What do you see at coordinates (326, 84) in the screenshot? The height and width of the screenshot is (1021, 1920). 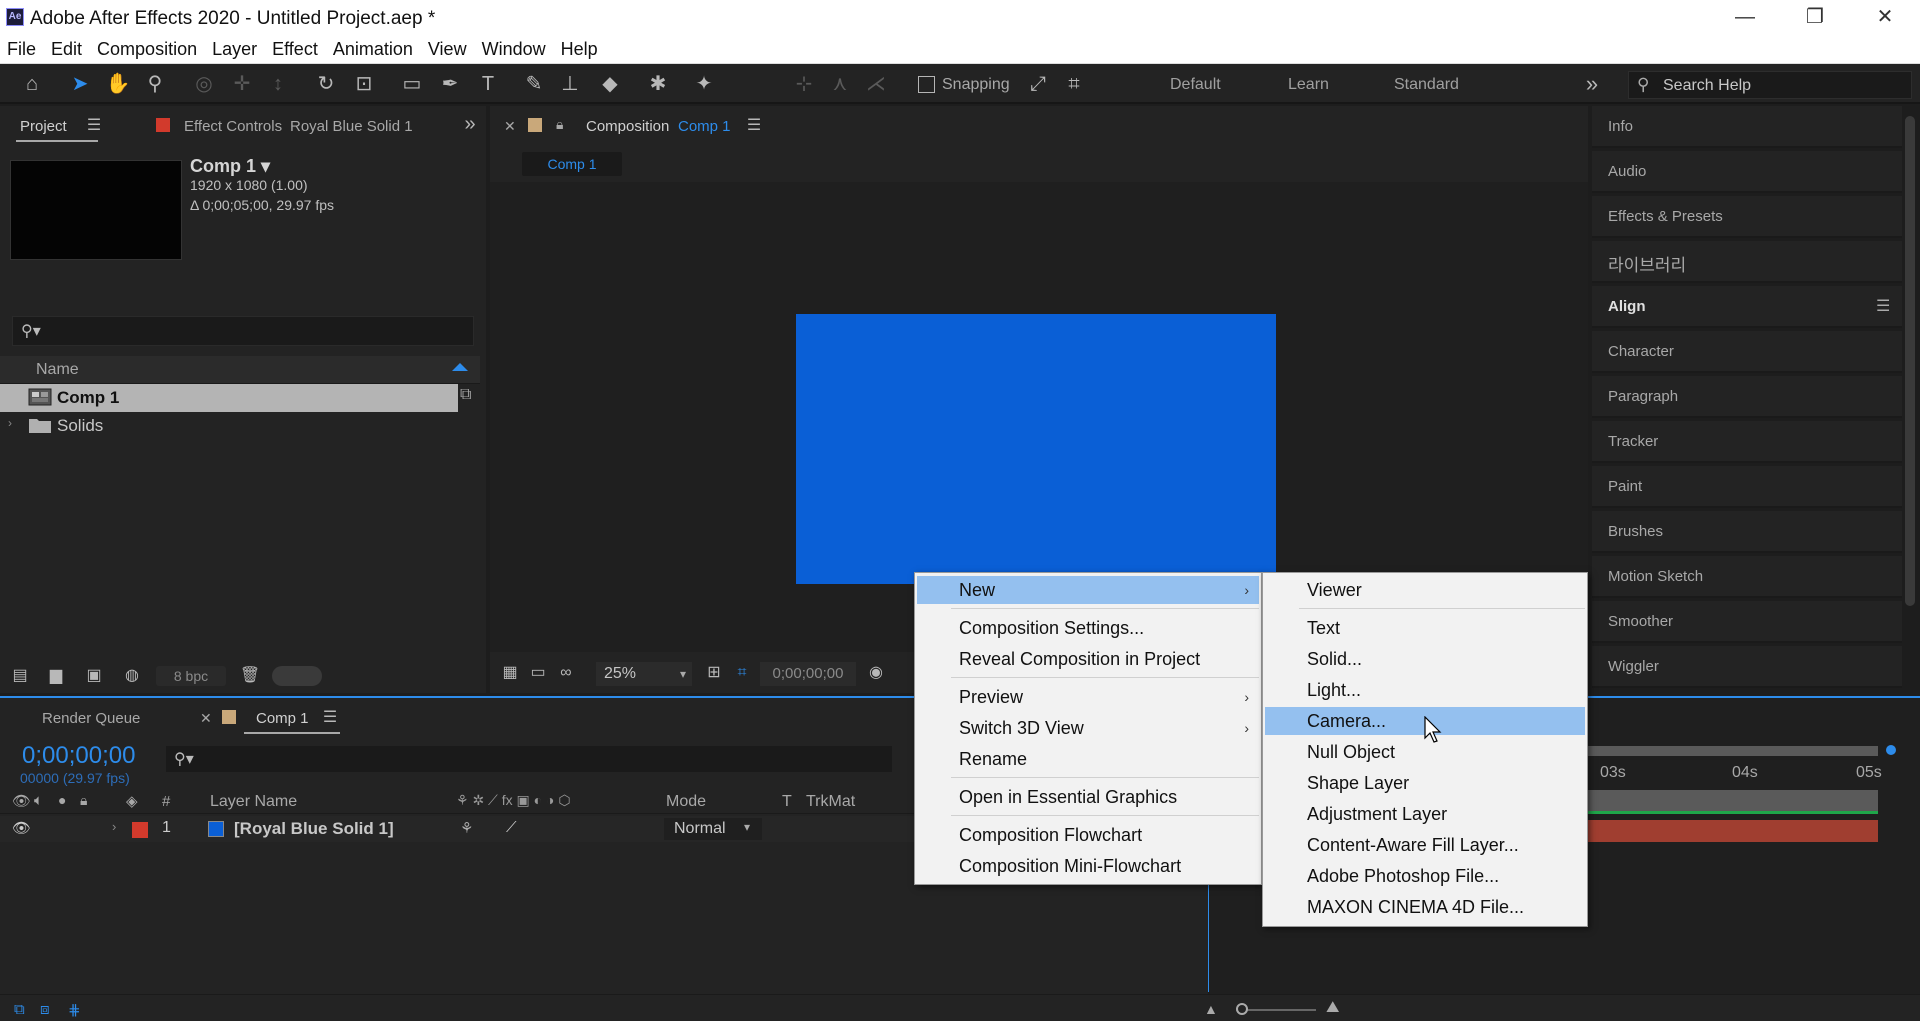 I see `rotation-tool-icon: ↻` at bounding box center [326, 84].